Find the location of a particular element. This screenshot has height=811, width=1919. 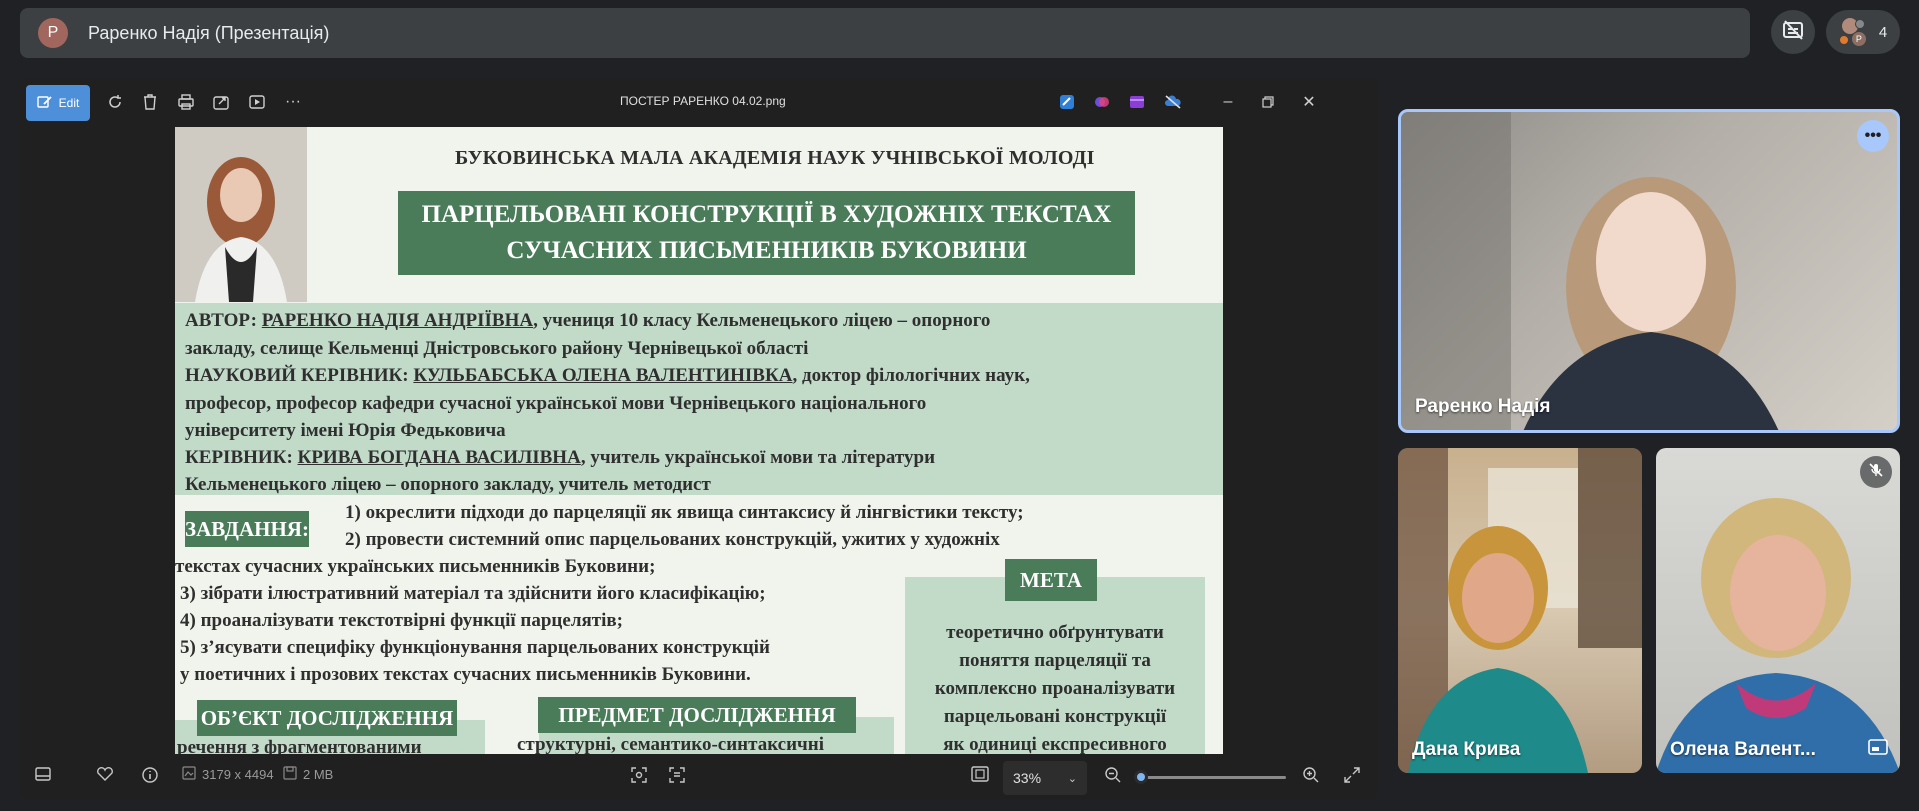

presentation-bar: P Раренко Надія (Презентація) is located at coordinates (885, 33).